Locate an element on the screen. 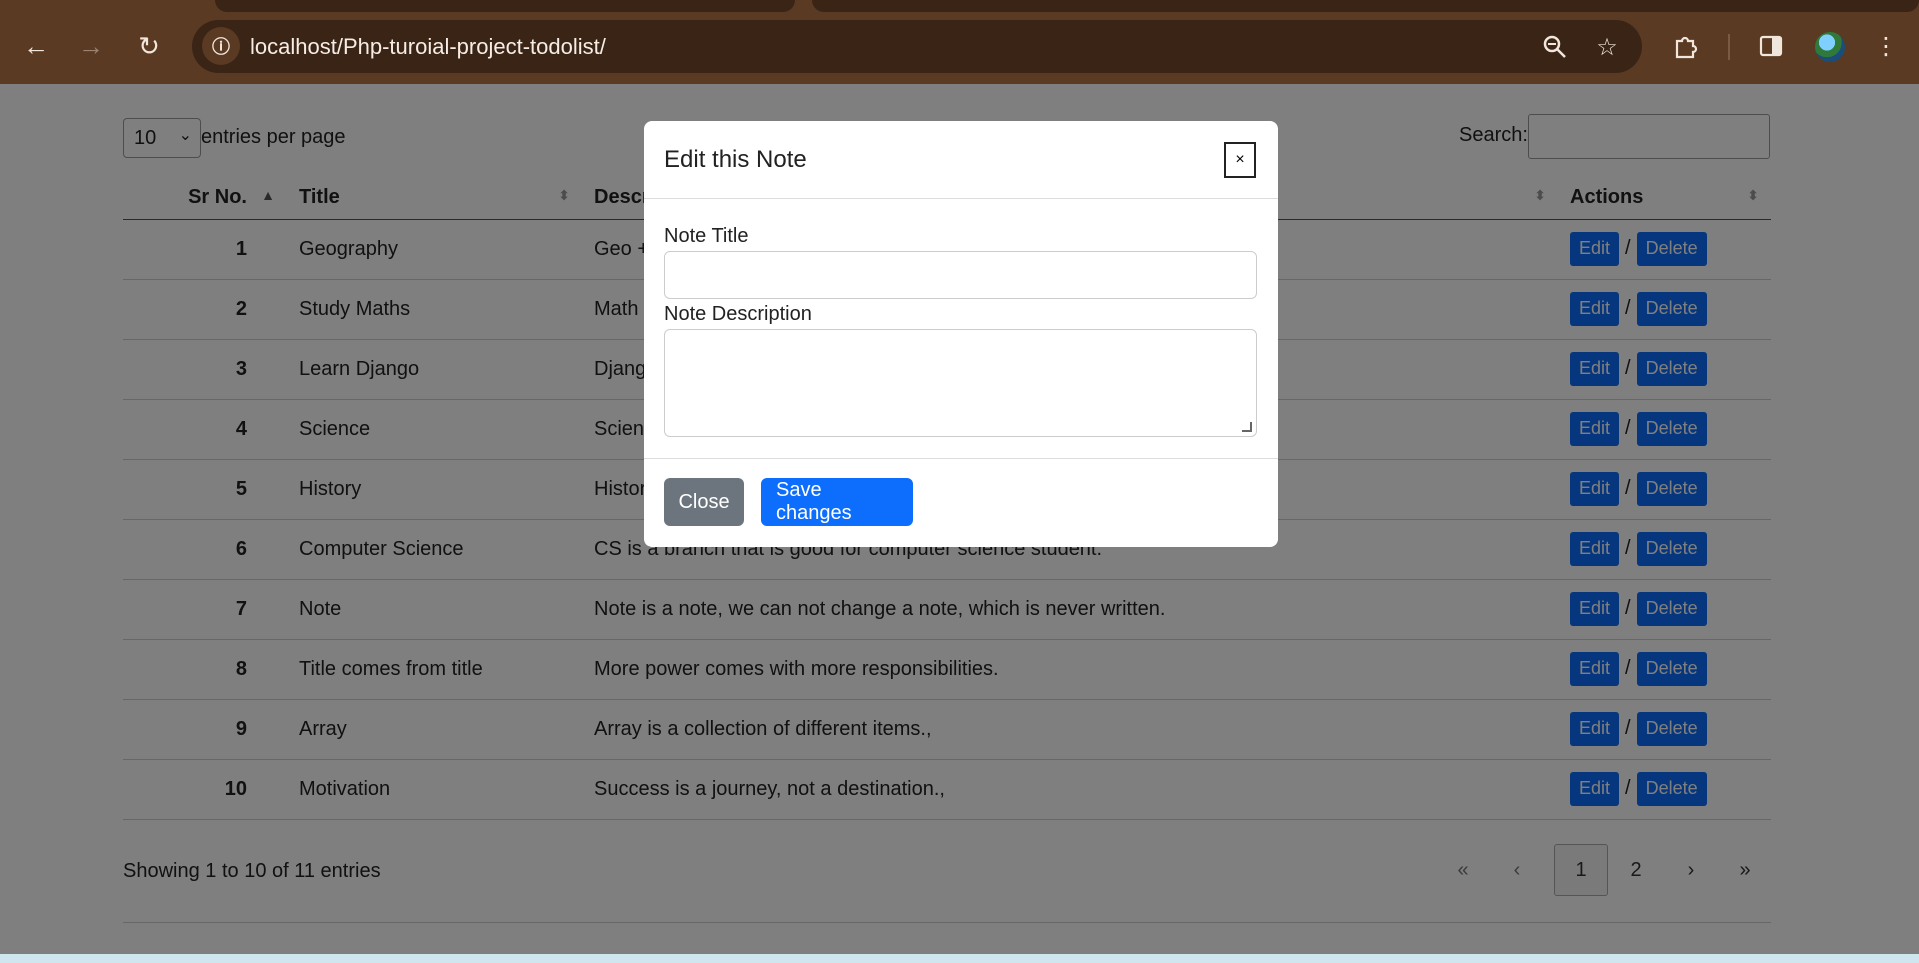 Image resolution: width=1919 pixels, height=963 pixels. modal-footer: Close Save changes is located at coordinates (961, 502).